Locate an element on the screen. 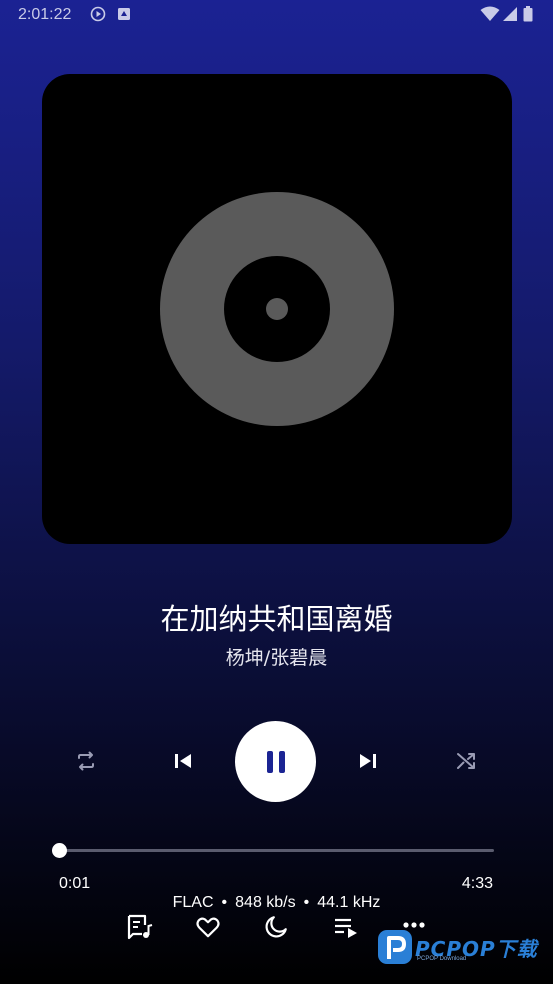 The image size is (553, 984). pause-button is located at coordinates (275, 761).